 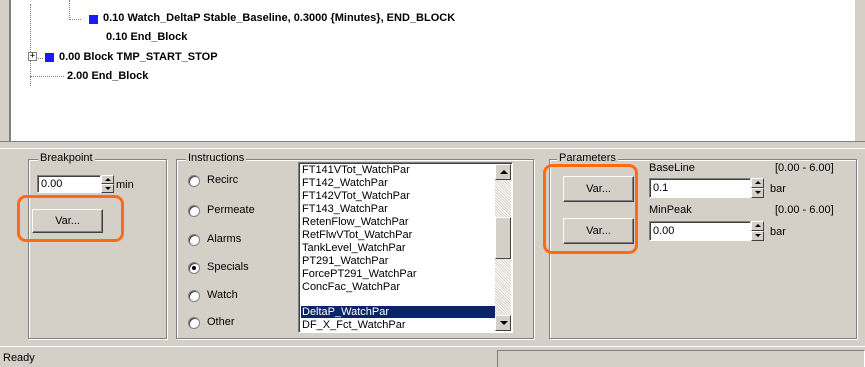 What do you see at coordinates (216, 158) in the screenshot?
I see `instructions-title: Instructions` at bounding box center [216, 158].